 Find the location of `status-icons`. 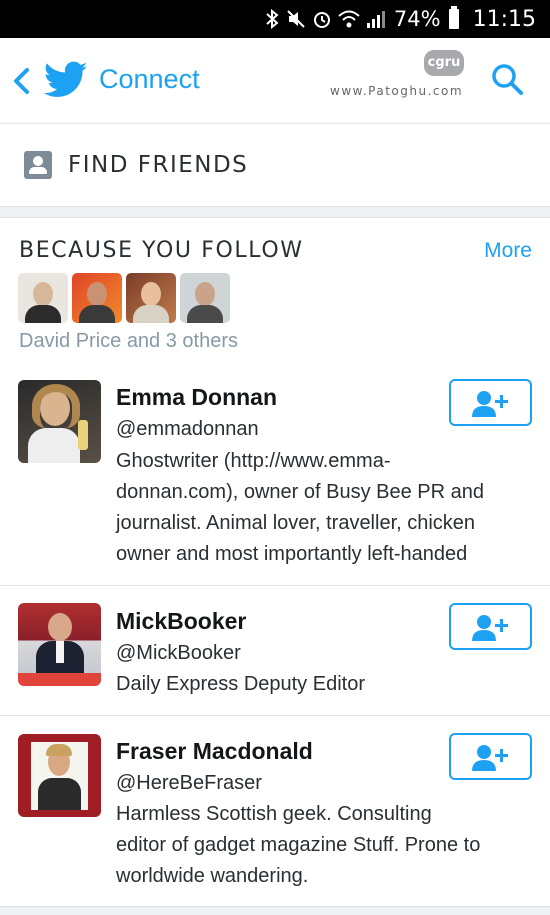

status-icons is located at coordinates (325, 19).